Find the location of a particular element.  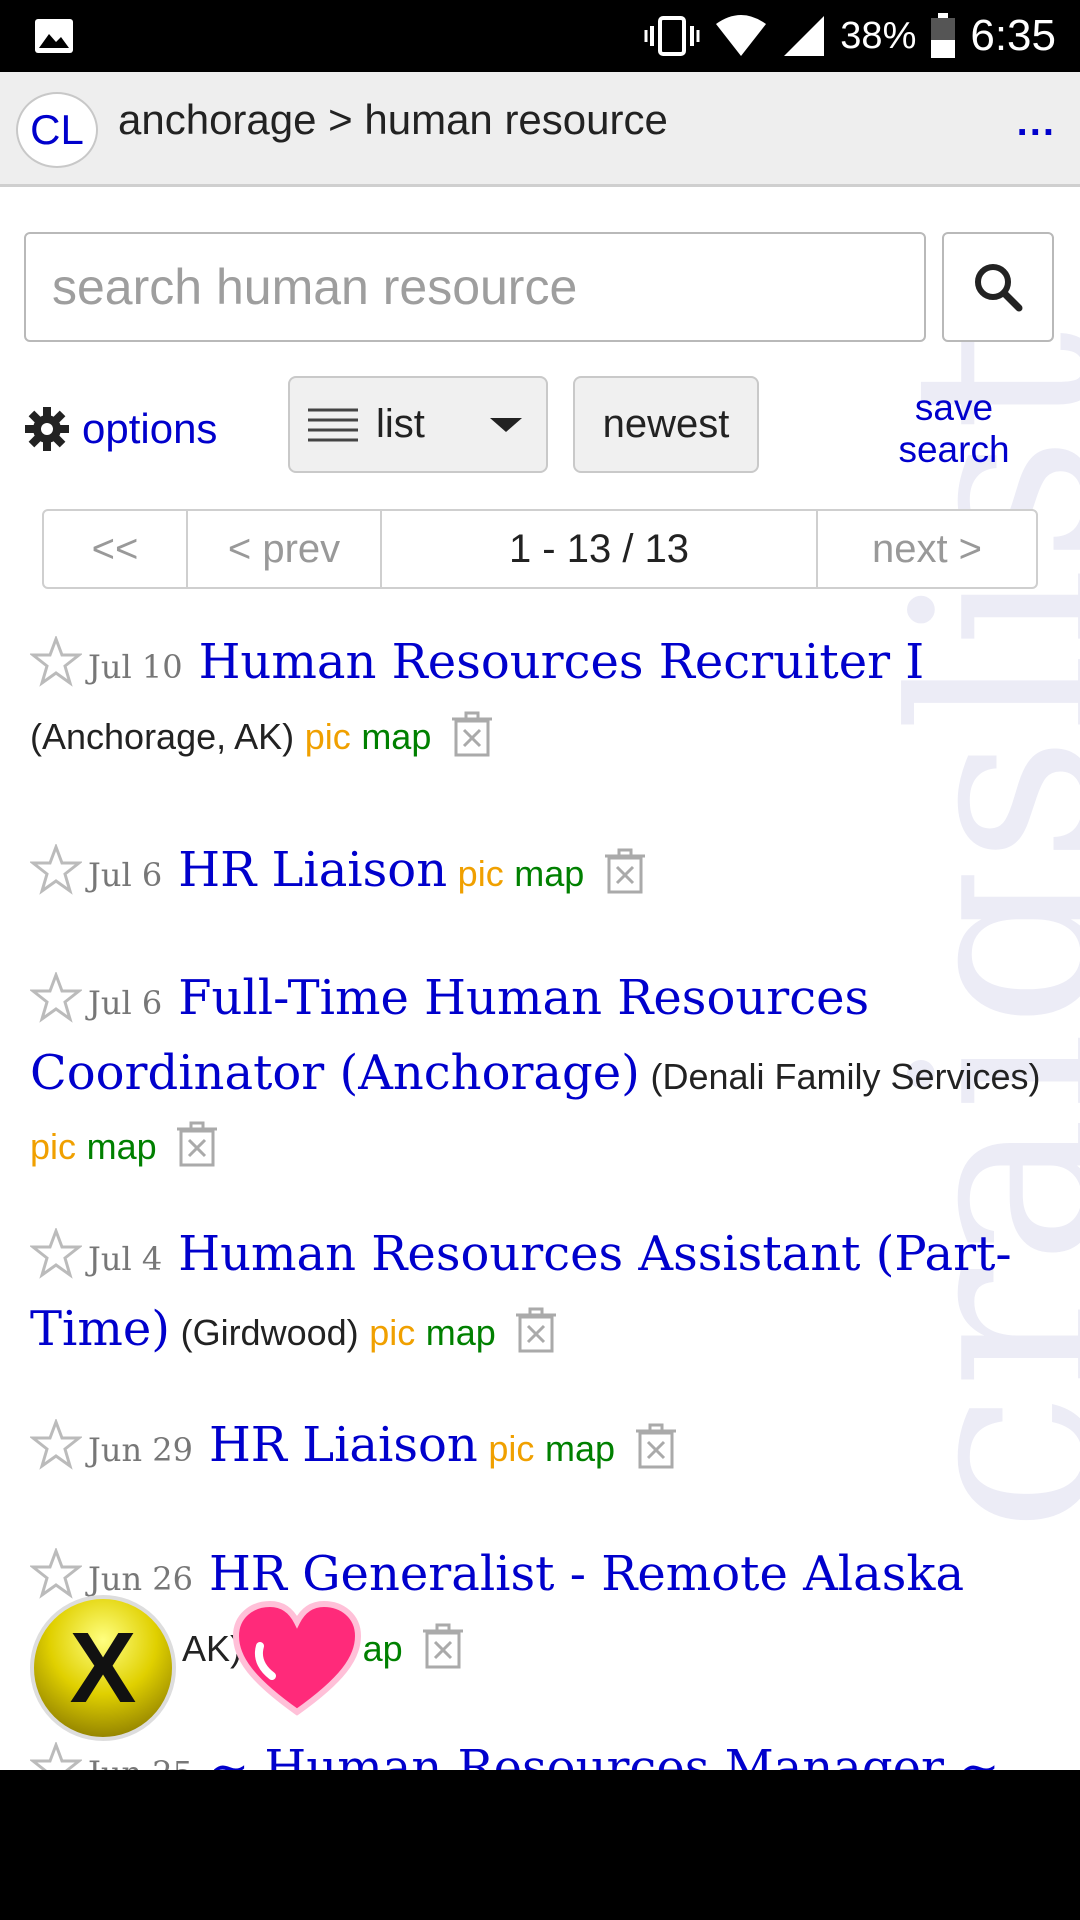

pagination: << < prev 1 - 13 / 13 next > is located at coordinates (540, 549).